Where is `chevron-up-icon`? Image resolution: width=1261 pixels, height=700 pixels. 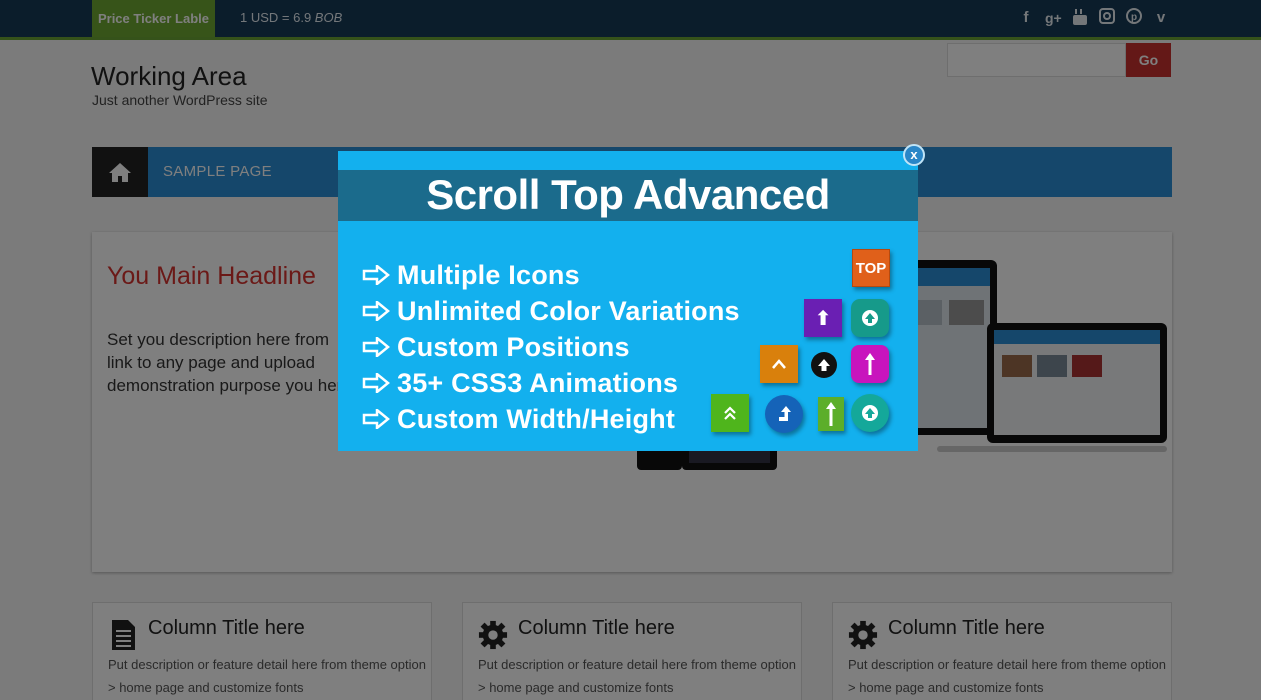
chevron-up-icon is located at coordinates (779, 364).